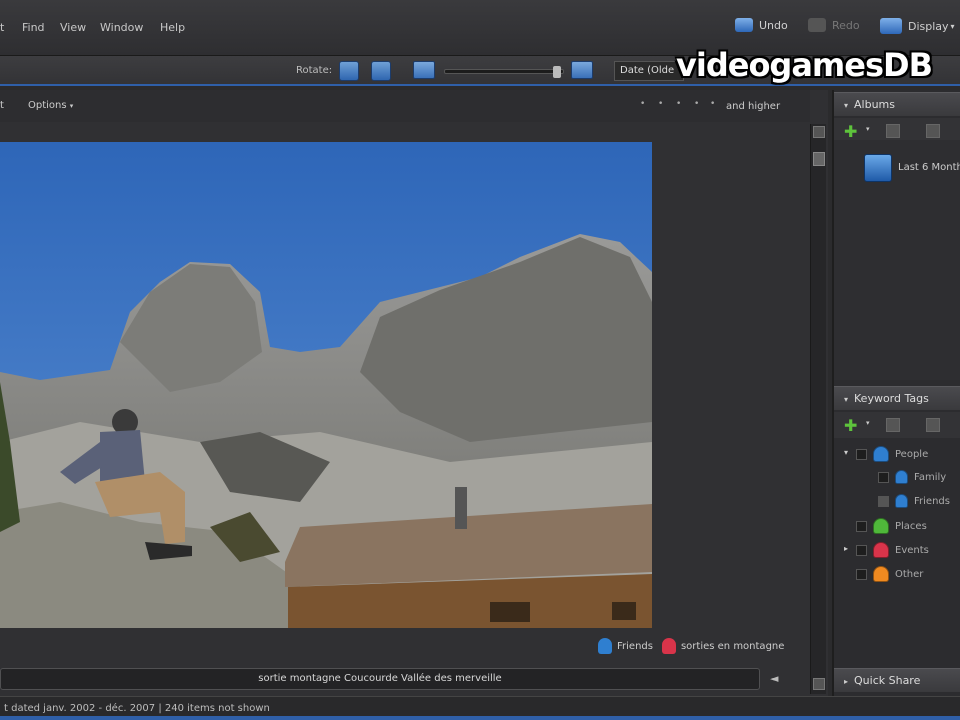  I want to click on photo-tag-label: Friends, so click(635, 646).